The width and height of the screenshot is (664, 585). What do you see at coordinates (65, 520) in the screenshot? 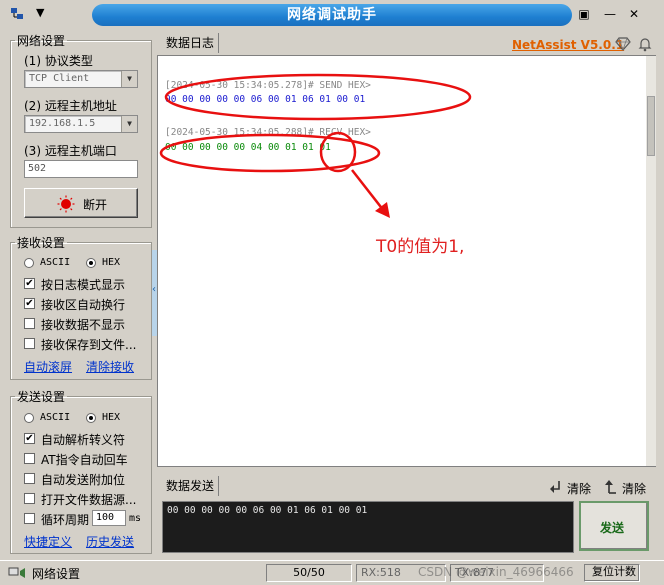
I see `send-option-label-4: 循环周期` at bounding box center [65, 520].